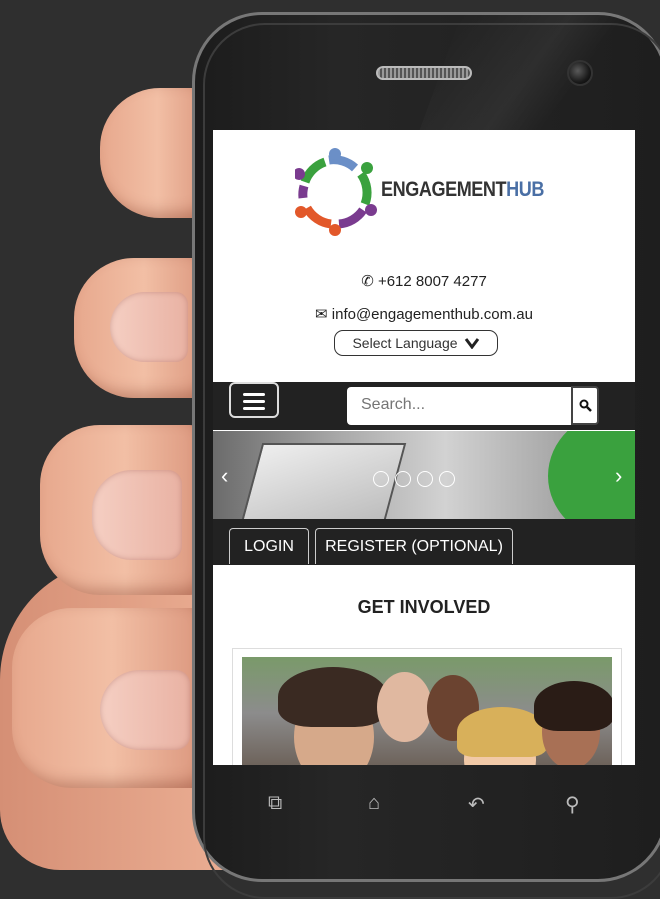 This screenshot has height=899, width=660. I want to click on email-address: info@engagementhub.com.au, so click(432, 314).